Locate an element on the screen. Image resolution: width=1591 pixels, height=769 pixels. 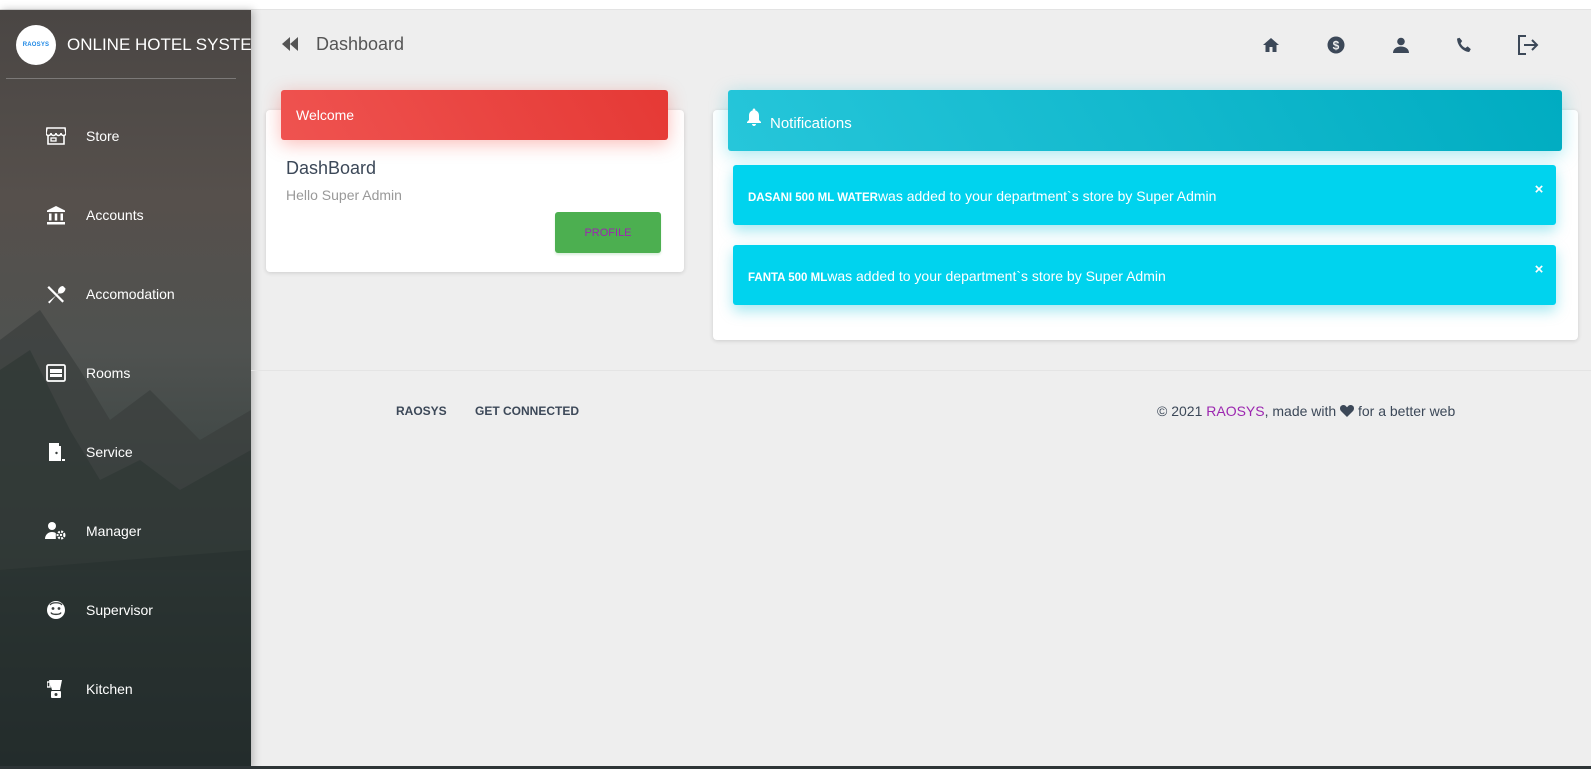
sidebar-item-rooms: Rooms is located at coordinates (125, 373).